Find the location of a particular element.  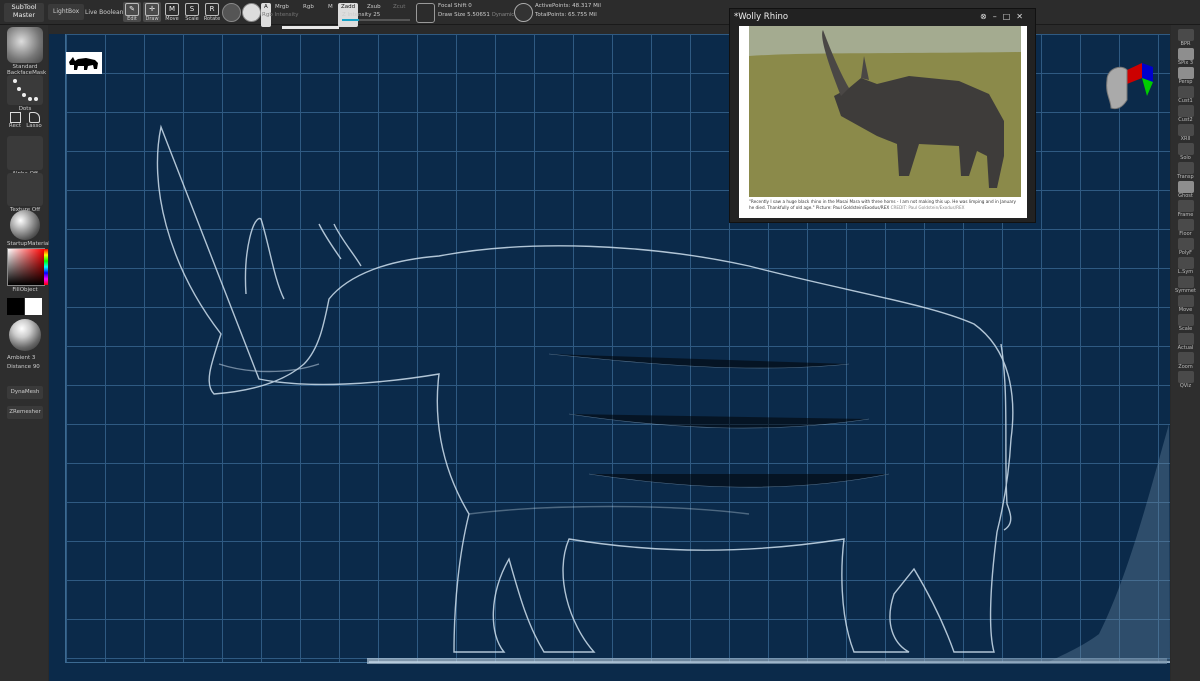

window-controls: ⊗–□✕ is located at coordinates (1004, 16).